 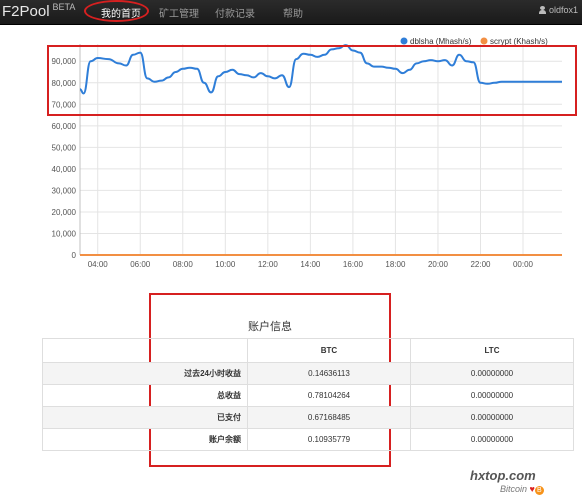 What do you see at coordinates (329, 417) in the screenshot?
I see `btc-value: 0.67168485` at bounding box center [329, 417].